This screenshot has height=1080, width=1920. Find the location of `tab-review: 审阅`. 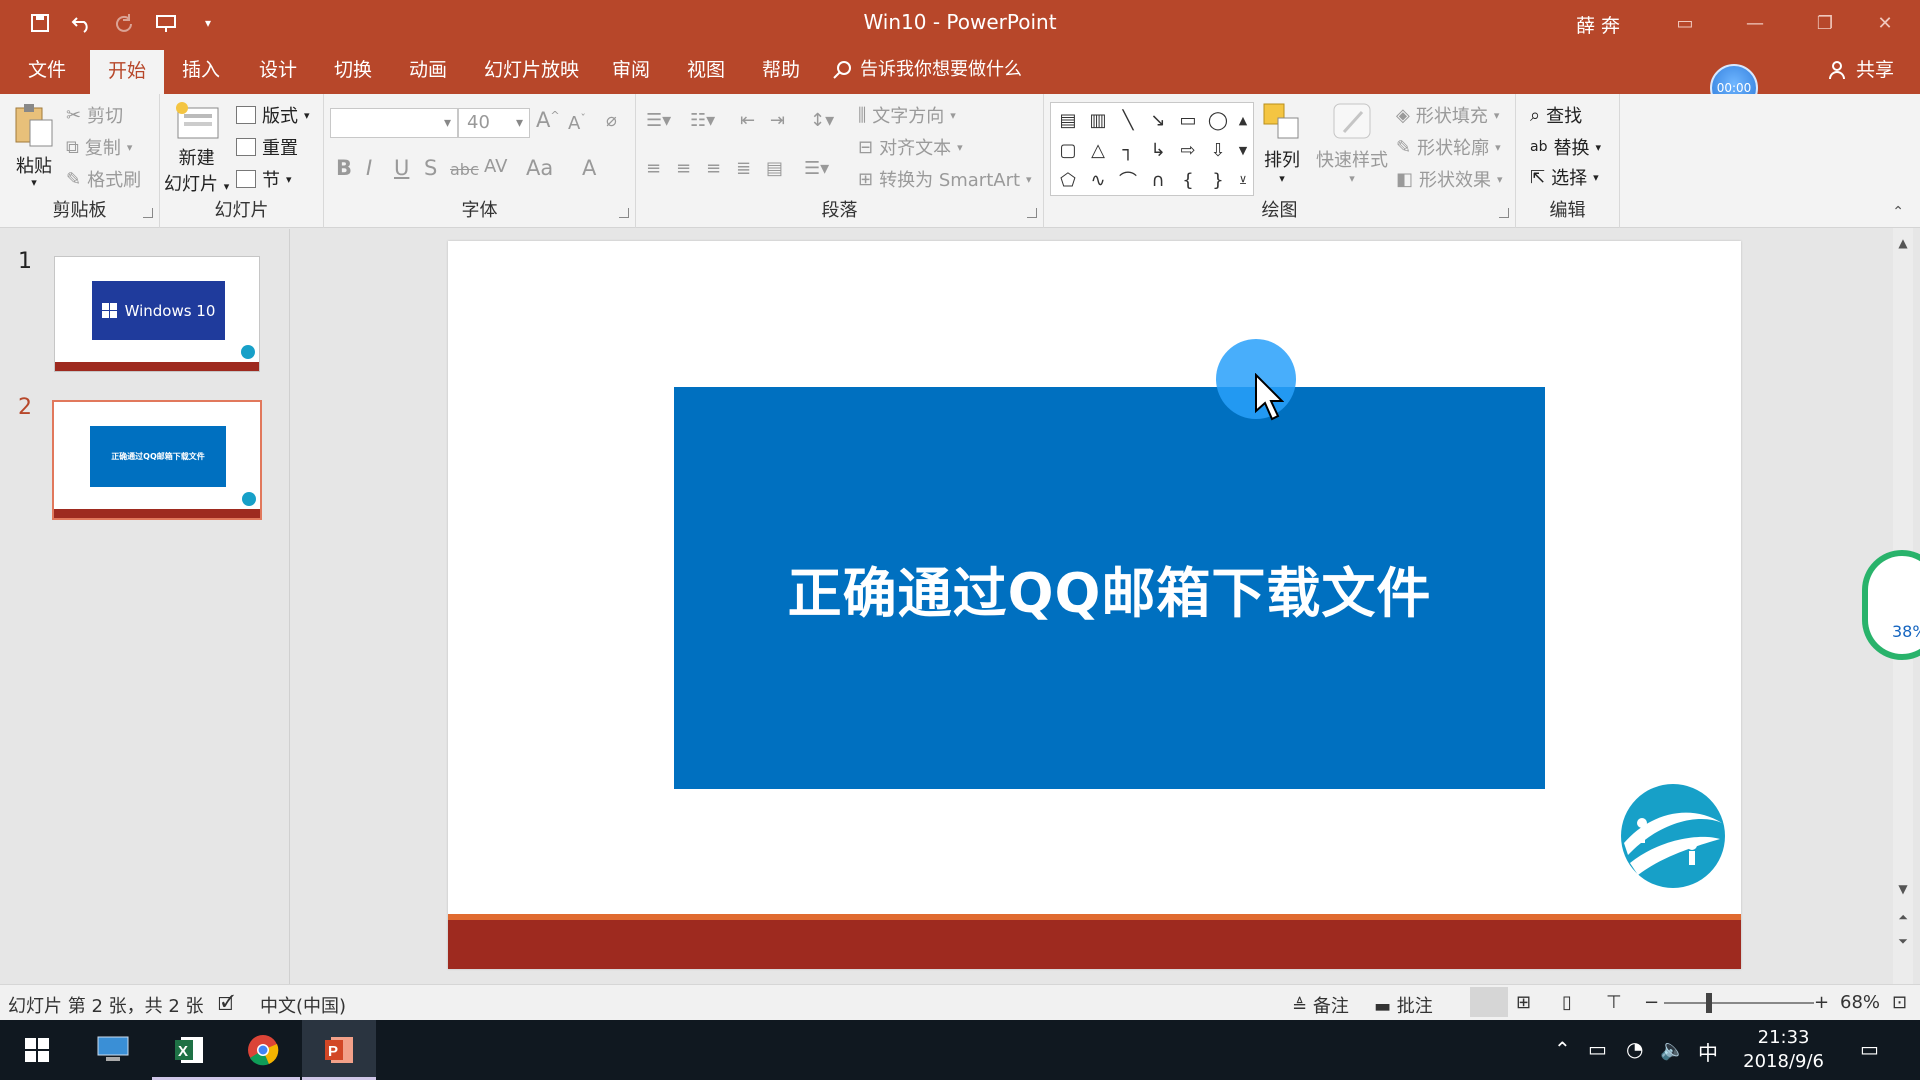

tab-review: 审阅 is located at coordinates (631, 70).